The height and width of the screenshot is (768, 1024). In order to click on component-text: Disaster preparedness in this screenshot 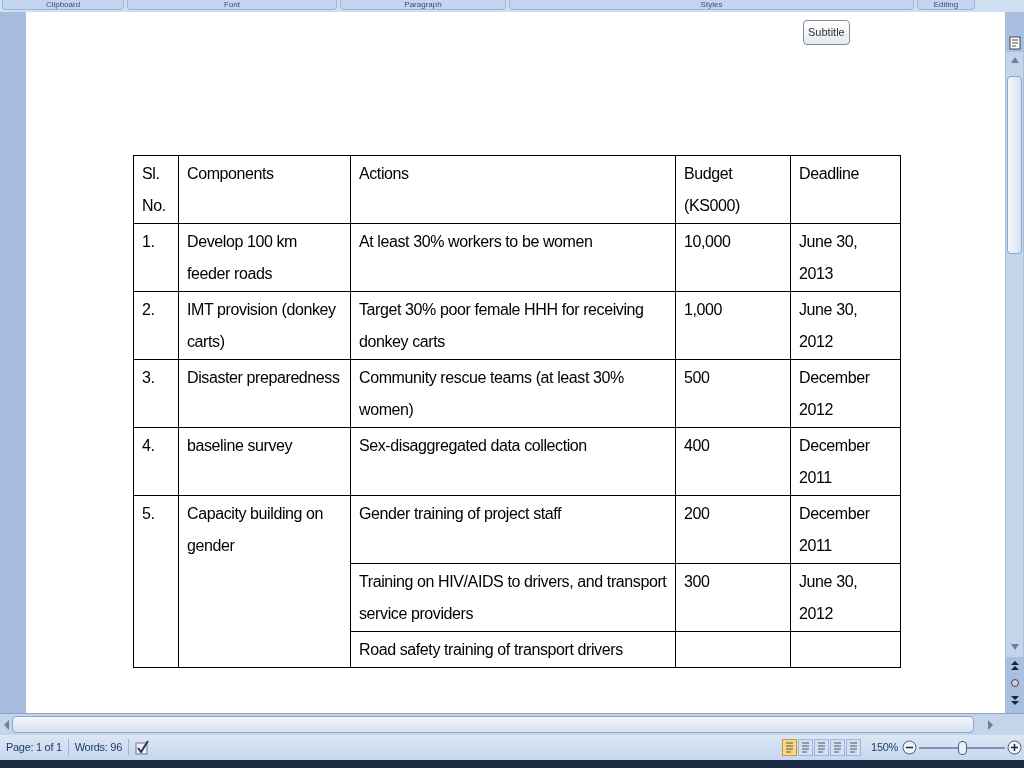, I will do `click(263, 377)`.